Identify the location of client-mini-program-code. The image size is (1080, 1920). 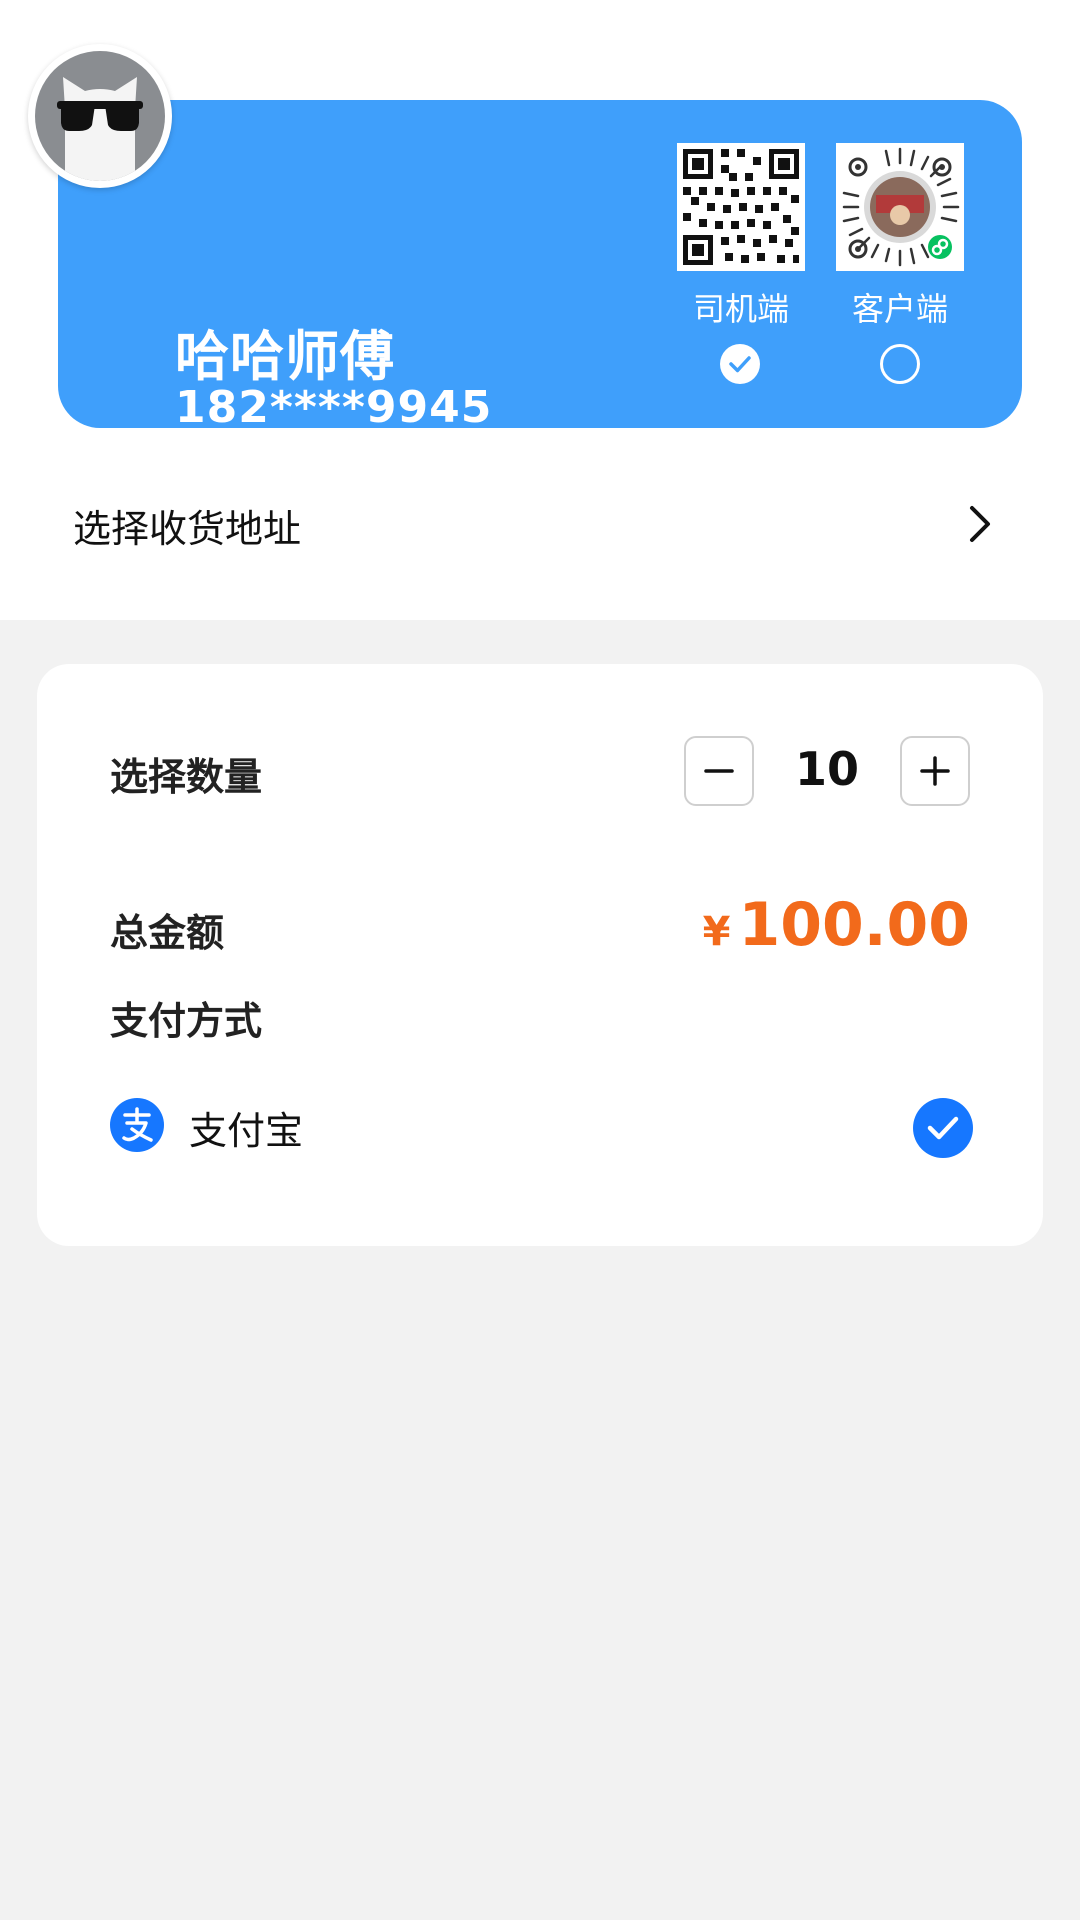
(900, 207).